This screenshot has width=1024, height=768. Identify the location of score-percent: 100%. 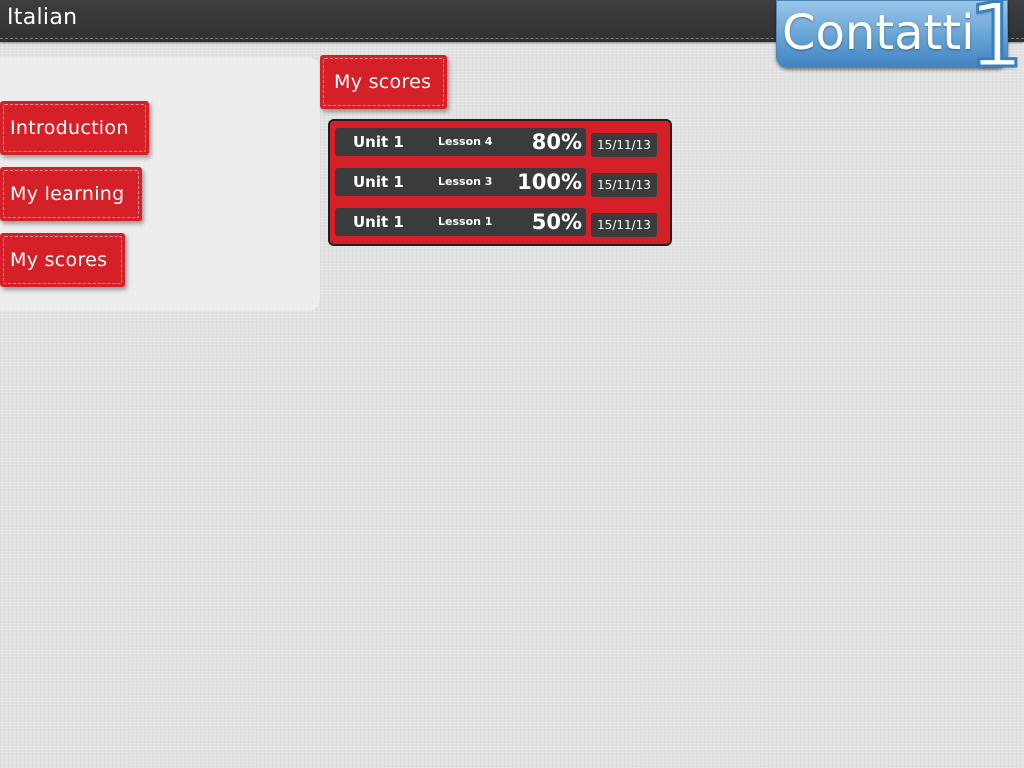
(549, 182).